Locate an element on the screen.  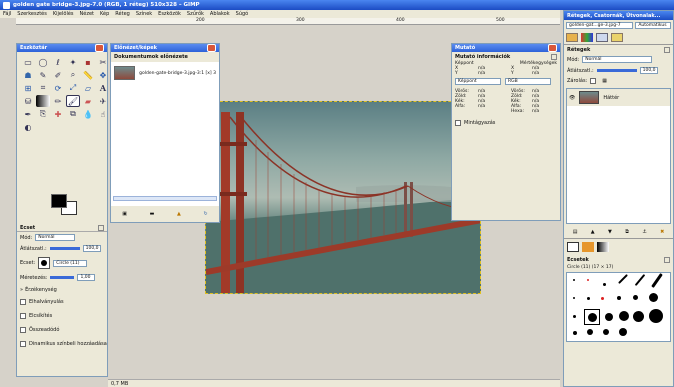
images-title-bar: Előnézet/képek is located at coordinates (165, 48).